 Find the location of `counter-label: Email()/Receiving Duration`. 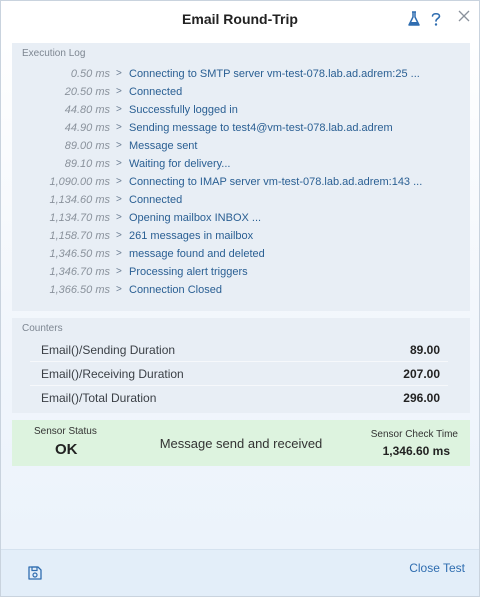

counter-label: Email()/Receiving Duration is located at coordinates (112, 374).